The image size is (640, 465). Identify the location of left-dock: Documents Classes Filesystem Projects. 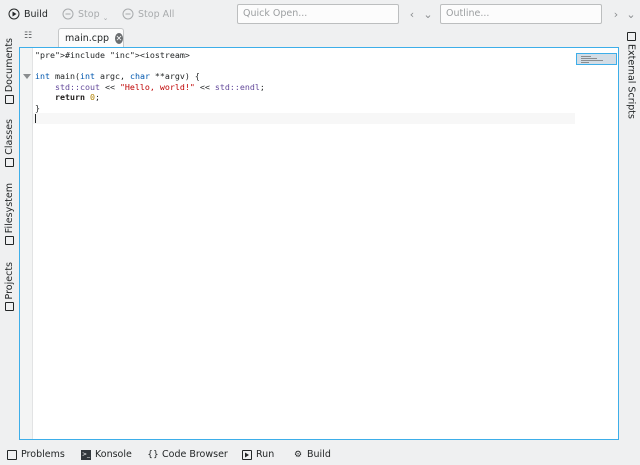
(9, 236).